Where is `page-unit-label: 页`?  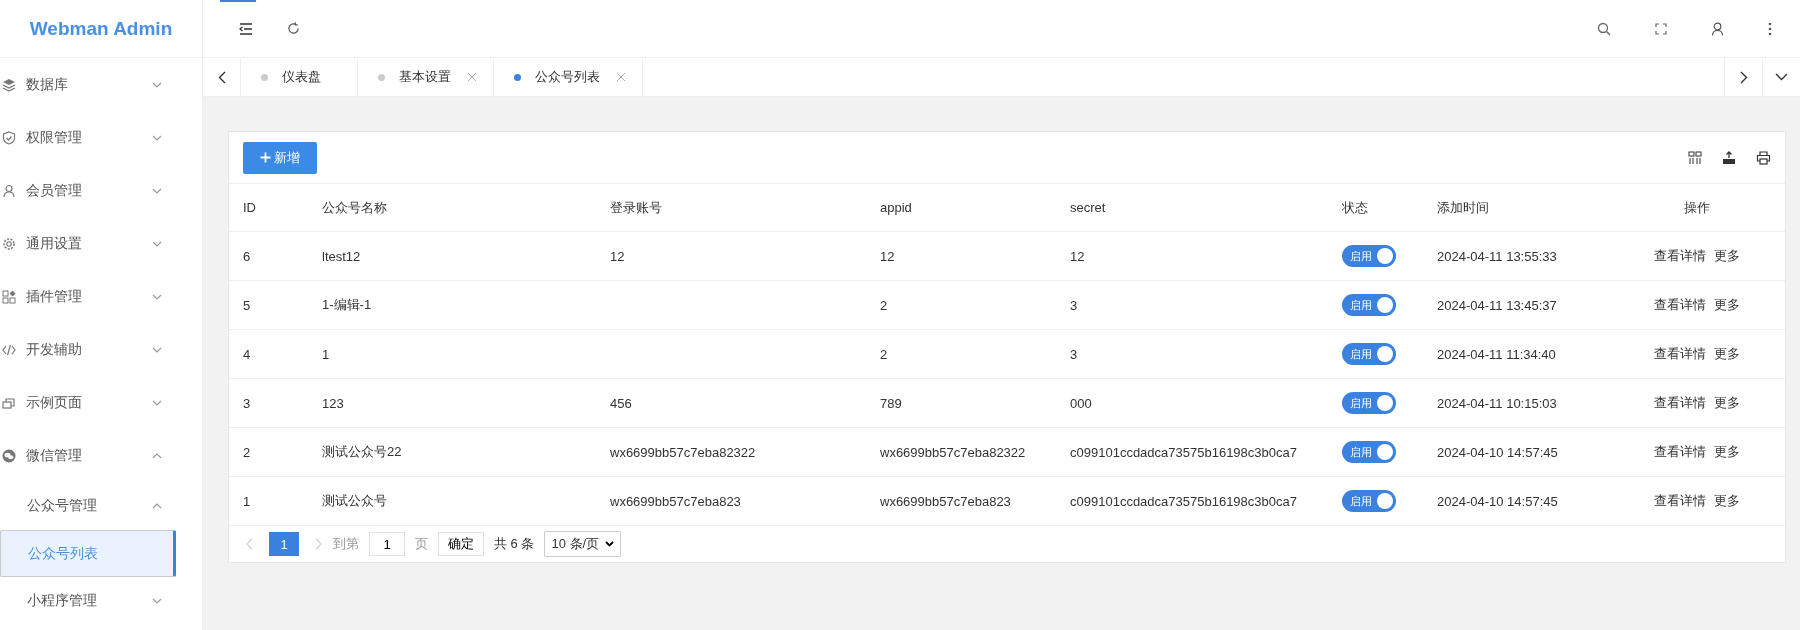 page-unit-label: 页 is located at coordinates (421, 544).